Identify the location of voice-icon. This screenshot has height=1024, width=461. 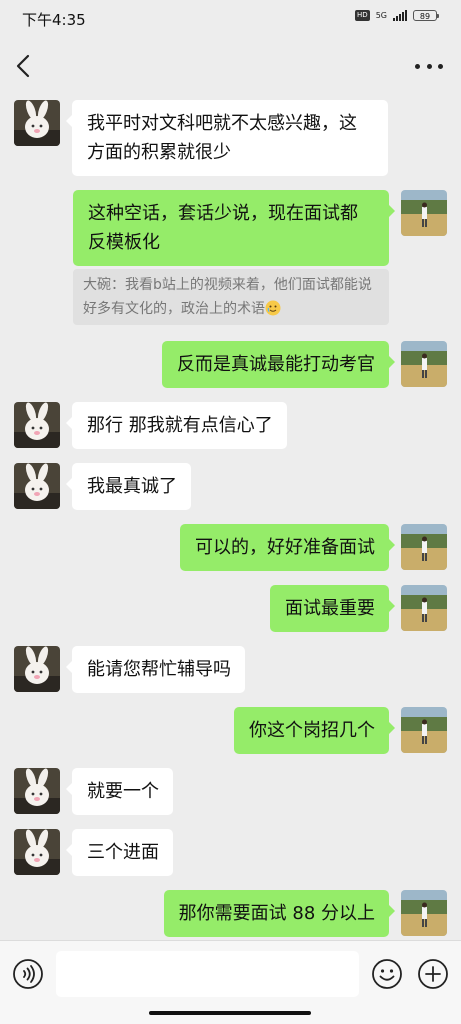
(28, 974).